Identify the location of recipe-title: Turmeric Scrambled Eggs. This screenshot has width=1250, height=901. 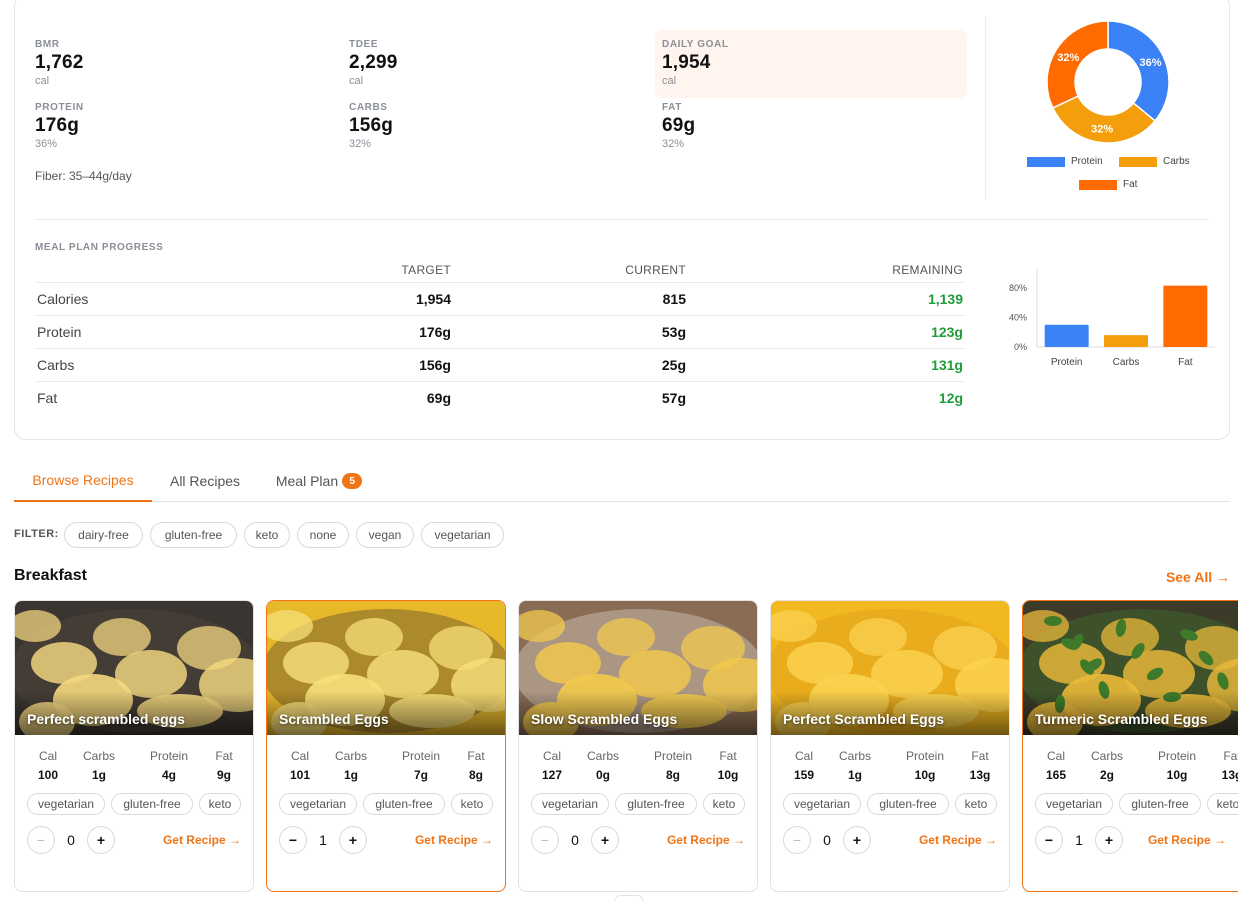
(1121, 719).